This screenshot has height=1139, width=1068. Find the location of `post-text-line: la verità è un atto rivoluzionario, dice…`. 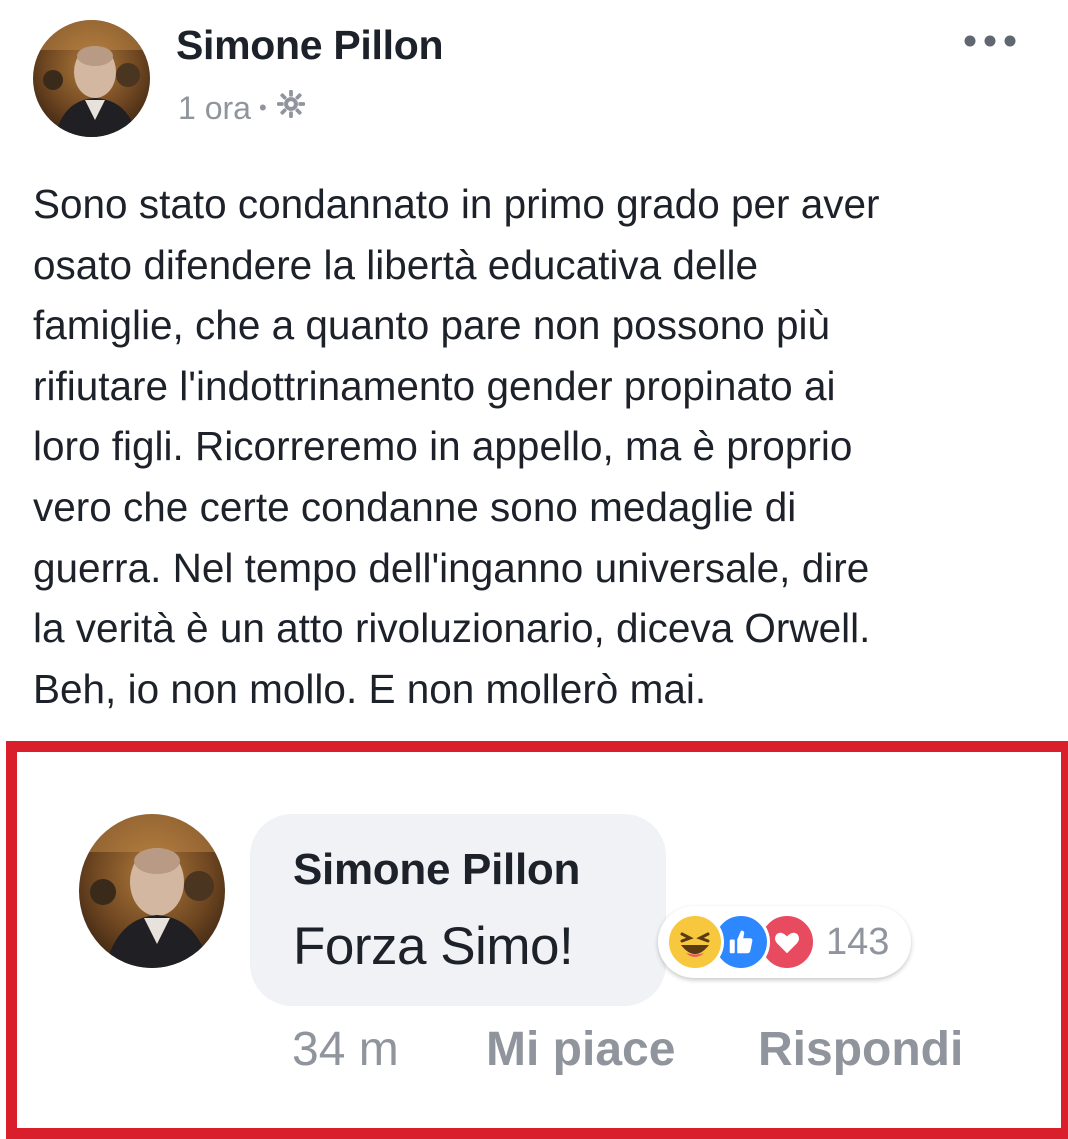

post-text-line: la verità è un atto rivoluzionario, dice… is located at coordinates (452, 628).